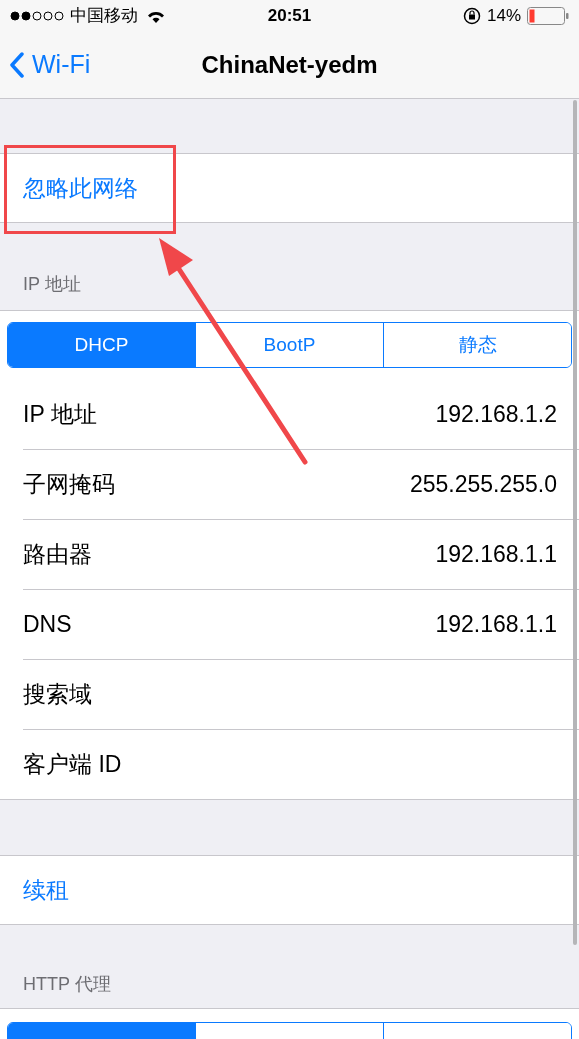 The height and width of the screenshot is (1039, 579). Describe the element at coordinates (50, 65) in the screenshot. I see `back-button: Wi-Fi` at that location.